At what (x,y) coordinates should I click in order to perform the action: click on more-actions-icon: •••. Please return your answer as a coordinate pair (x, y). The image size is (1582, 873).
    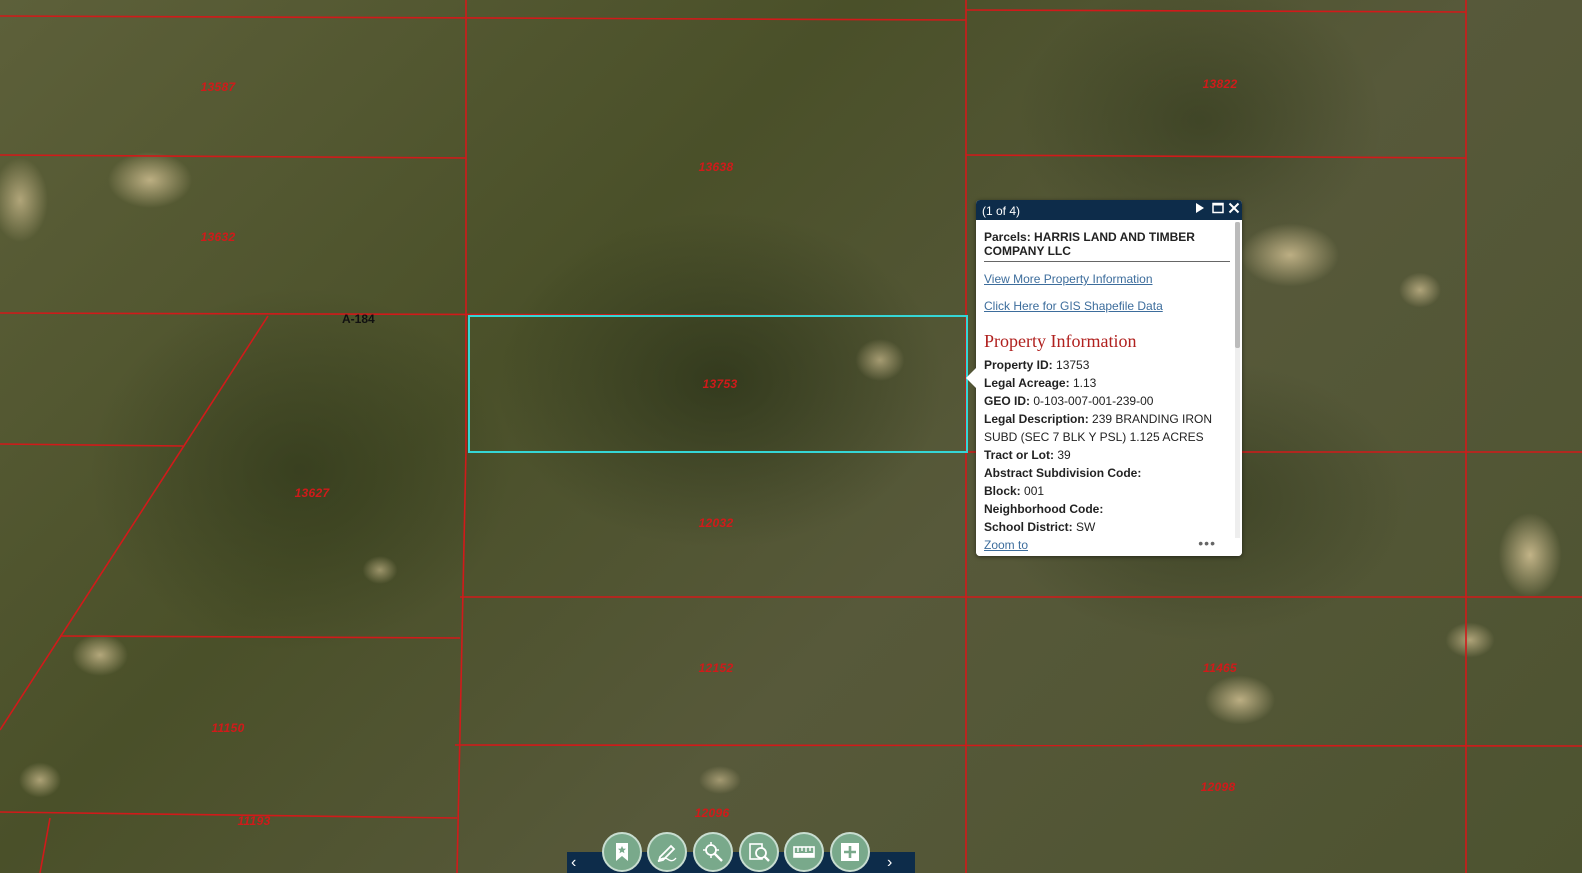
    Looking at the image, I should click on (1207, 543).